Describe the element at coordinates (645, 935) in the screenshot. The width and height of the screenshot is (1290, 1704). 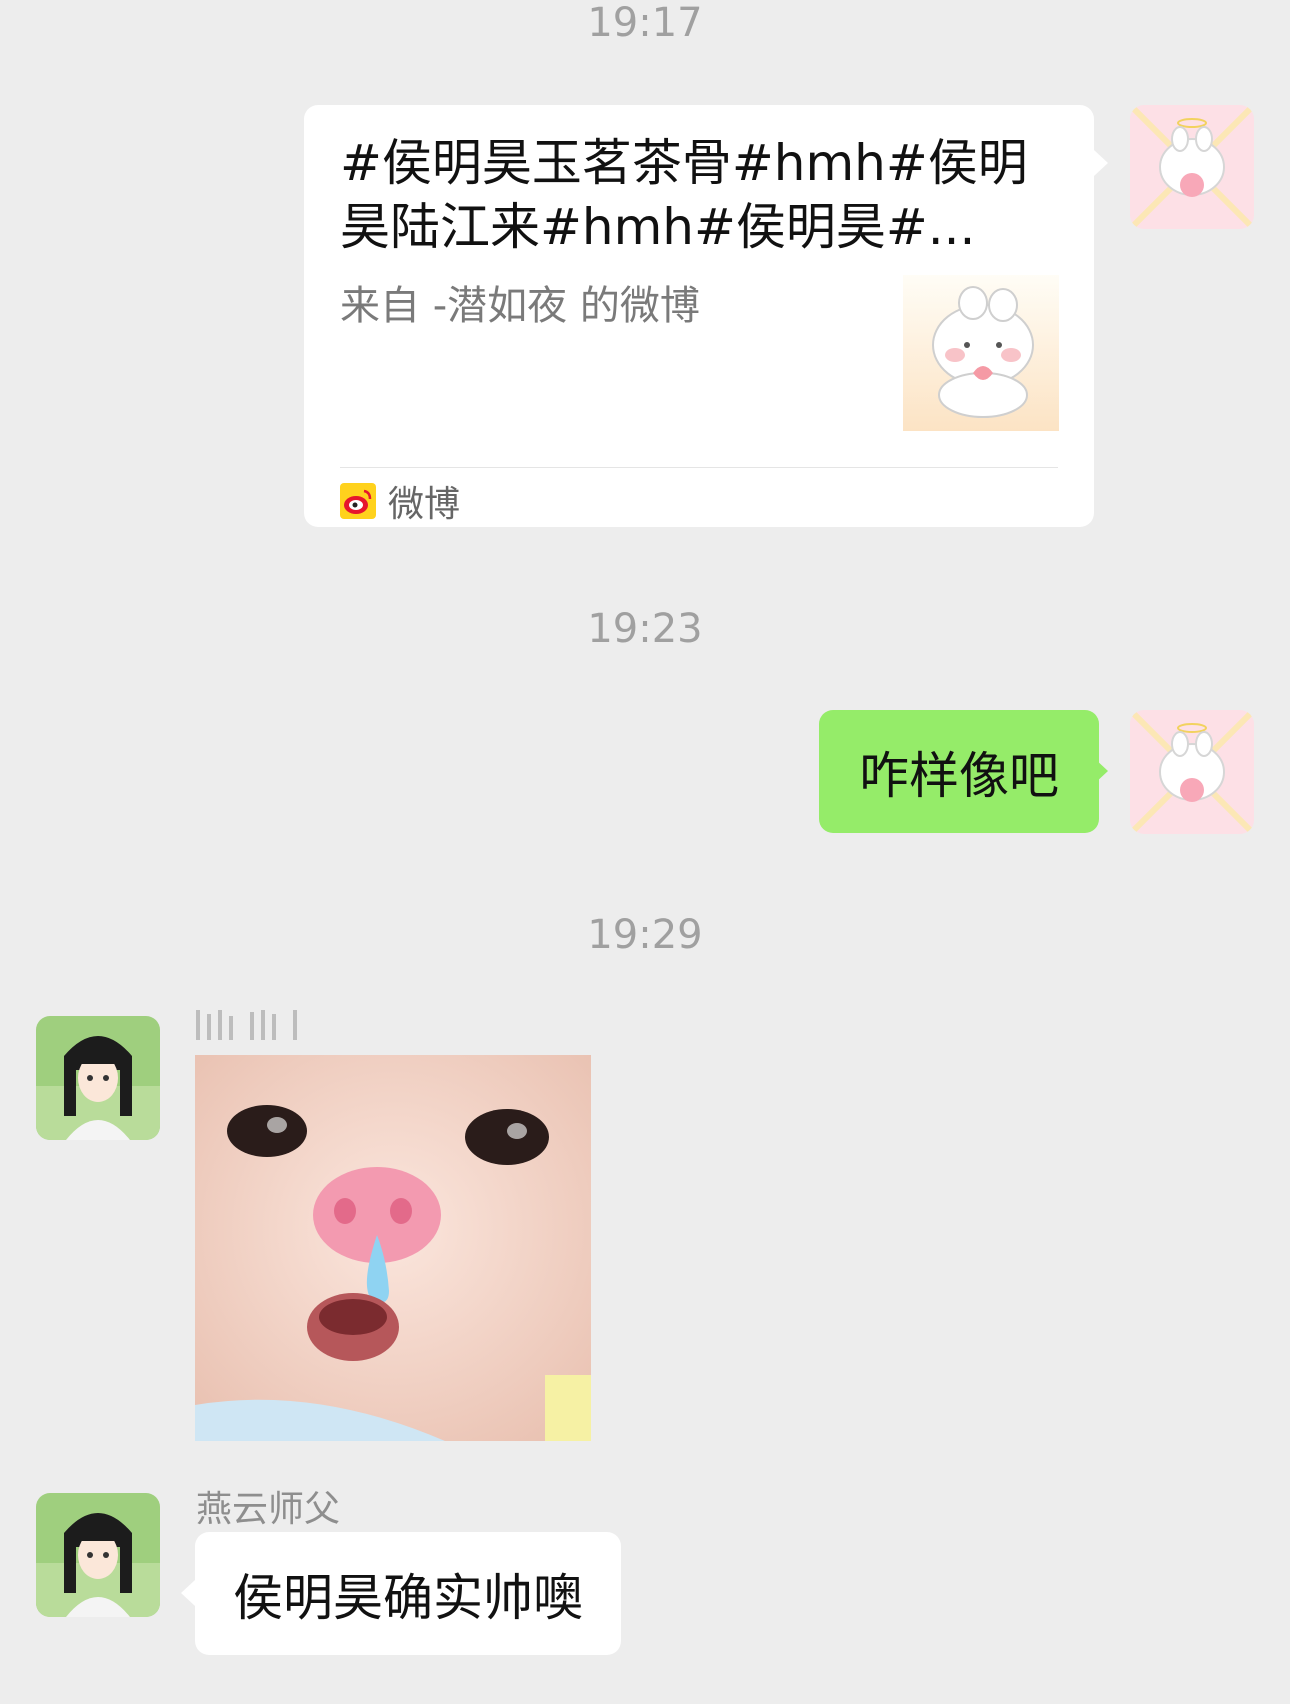
I see `timestamp: 19:29` at that location.